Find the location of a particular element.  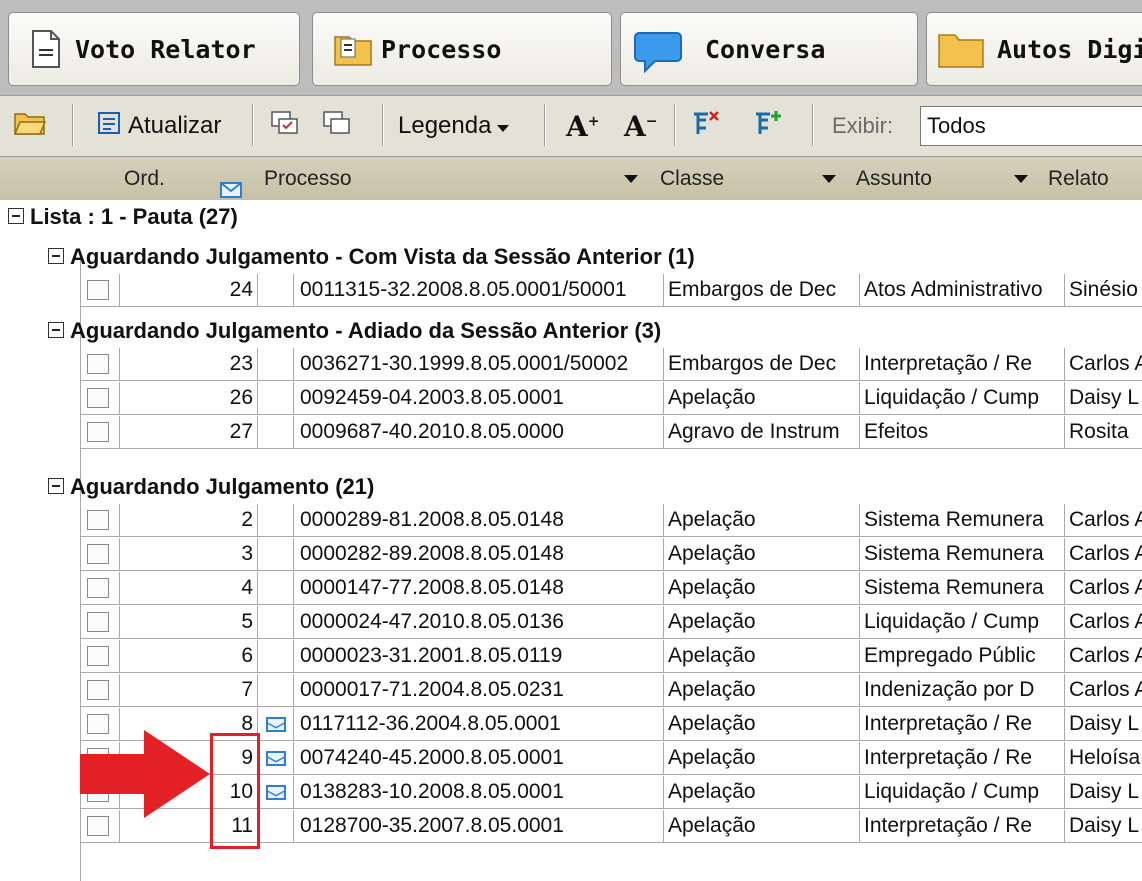

cell-ord: 24 is located at coordinates (189, 290).